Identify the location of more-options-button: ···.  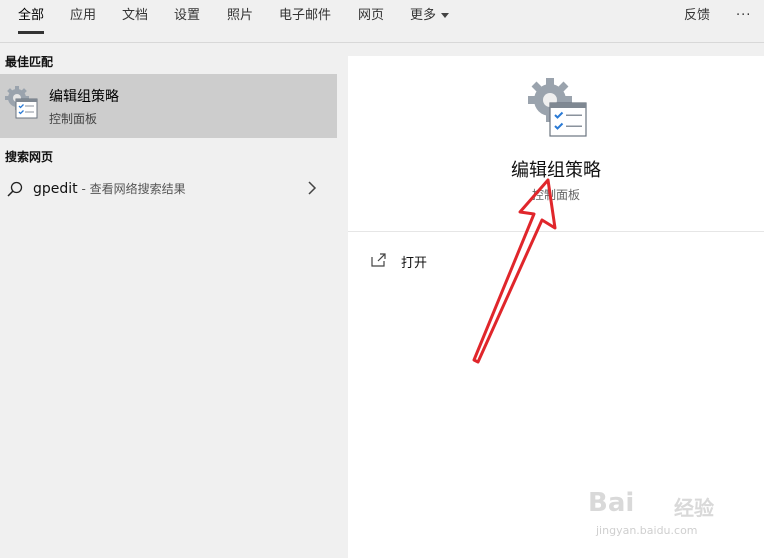
(743, 21).